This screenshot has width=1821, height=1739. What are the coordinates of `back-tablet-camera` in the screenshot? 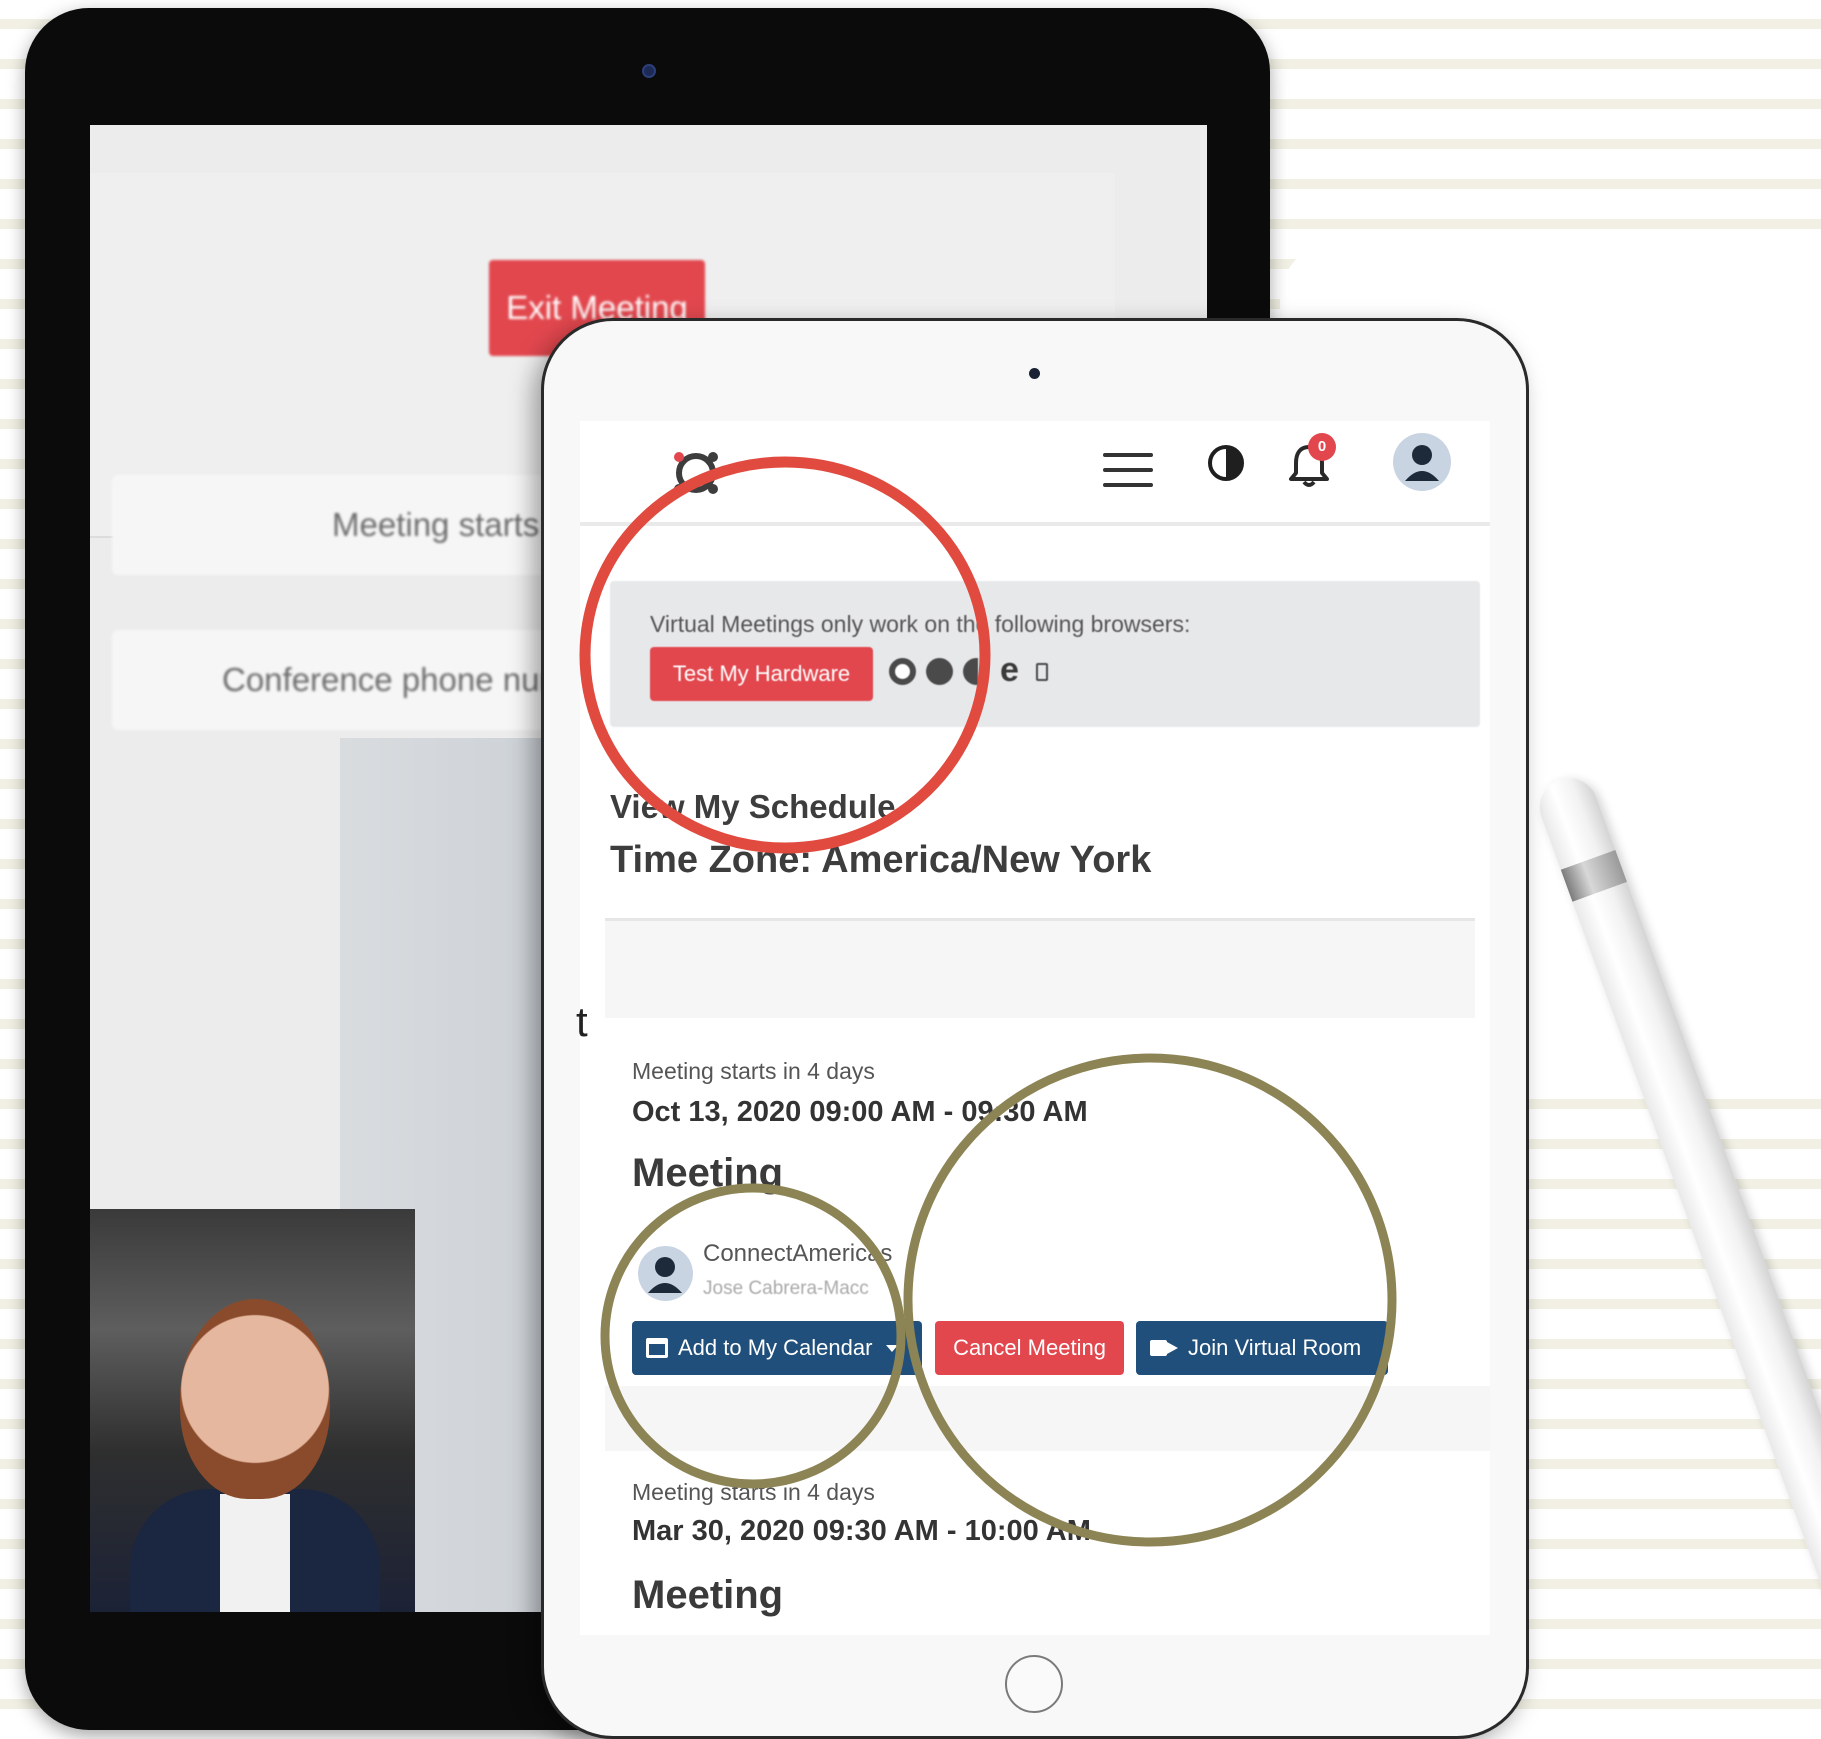 It's located at (649, 71).